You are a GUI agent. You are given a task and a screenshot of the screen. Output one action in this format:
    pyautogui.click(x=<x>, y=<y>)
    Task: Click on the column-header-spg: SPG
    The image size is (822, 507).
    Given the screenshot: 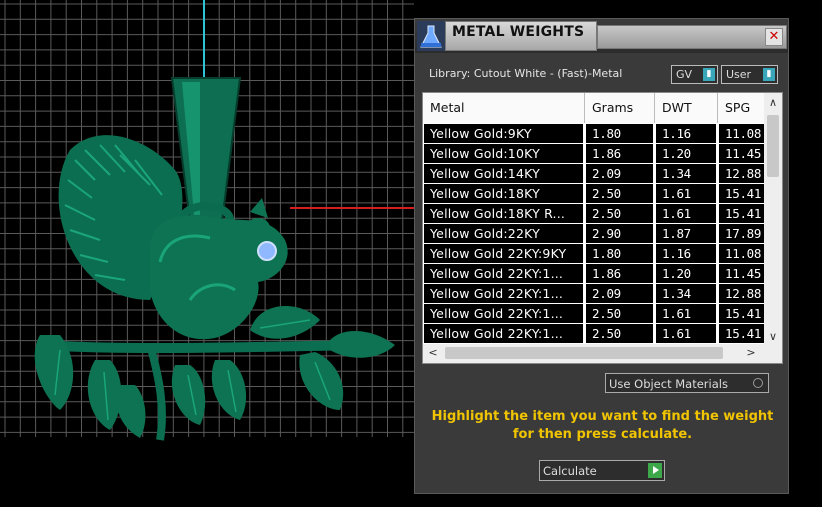 What is the action you would take?
    pyautogui.click(x=741, y=108)
    